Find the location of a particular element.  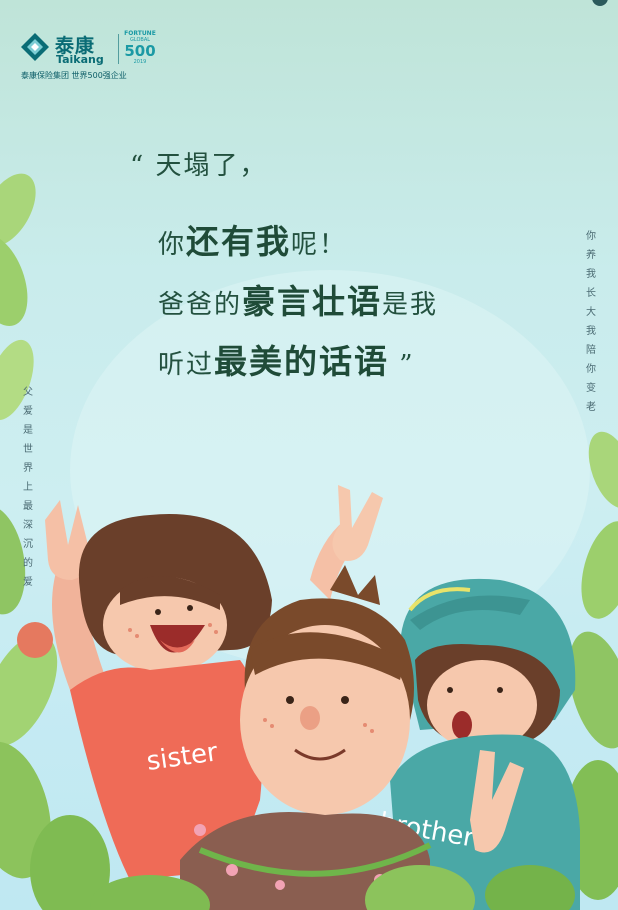

quote-line-4-pre: 听过 is located at coordinates (186, 365).